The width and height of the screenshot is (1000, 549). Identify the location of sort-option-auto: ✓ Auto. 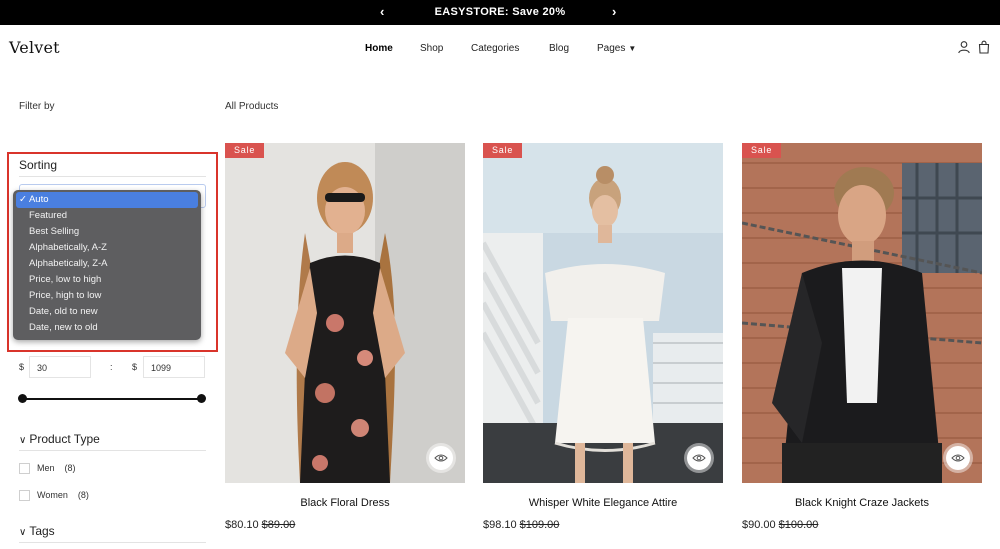
(107, 200).